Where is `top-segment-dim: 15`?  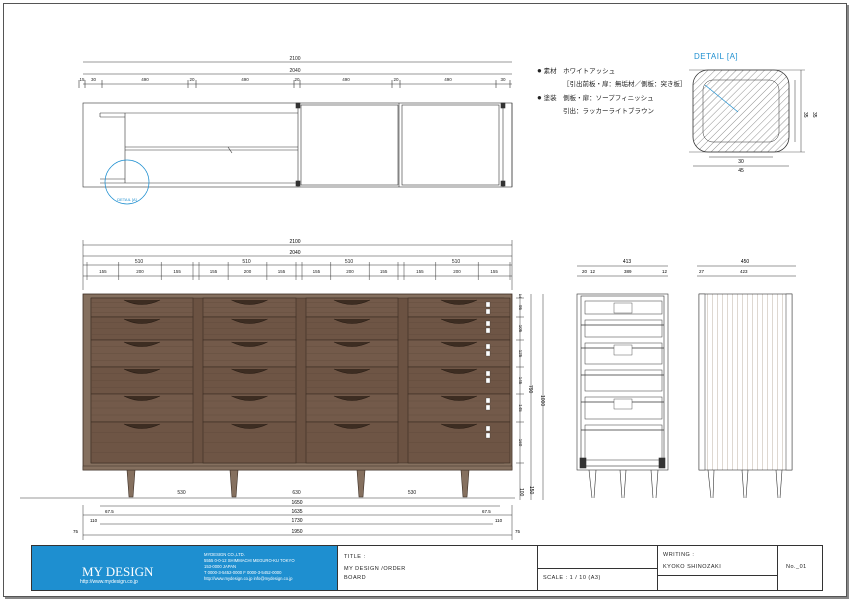 top-segment-dim: 15 is located at coordinates (82, 79).